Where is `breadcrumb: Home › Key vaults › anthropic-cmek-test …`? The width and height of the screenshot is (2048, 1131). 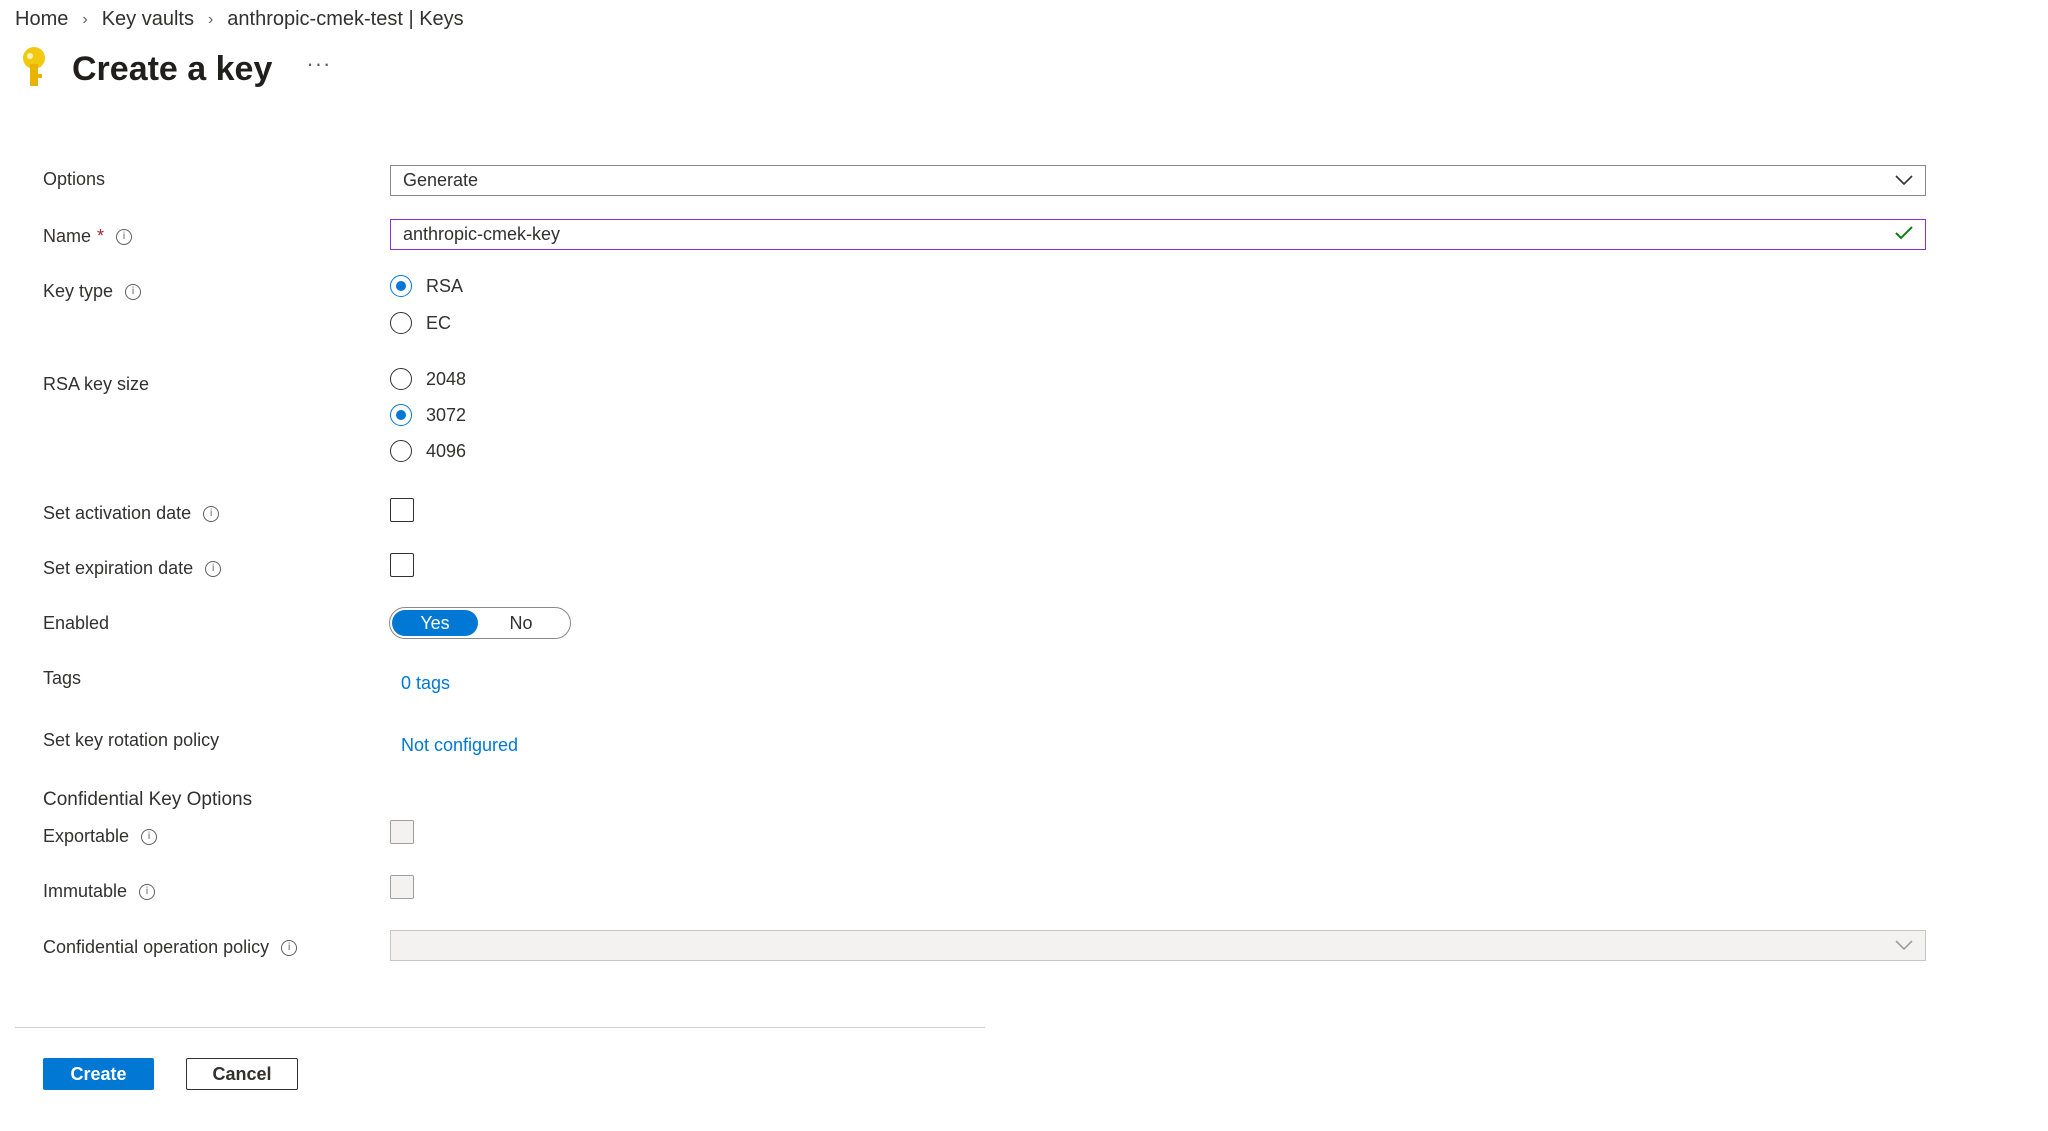 breadcrumb: Home › Key vaults › anthropic-cmek-test … is located at coordinates (239, 19).